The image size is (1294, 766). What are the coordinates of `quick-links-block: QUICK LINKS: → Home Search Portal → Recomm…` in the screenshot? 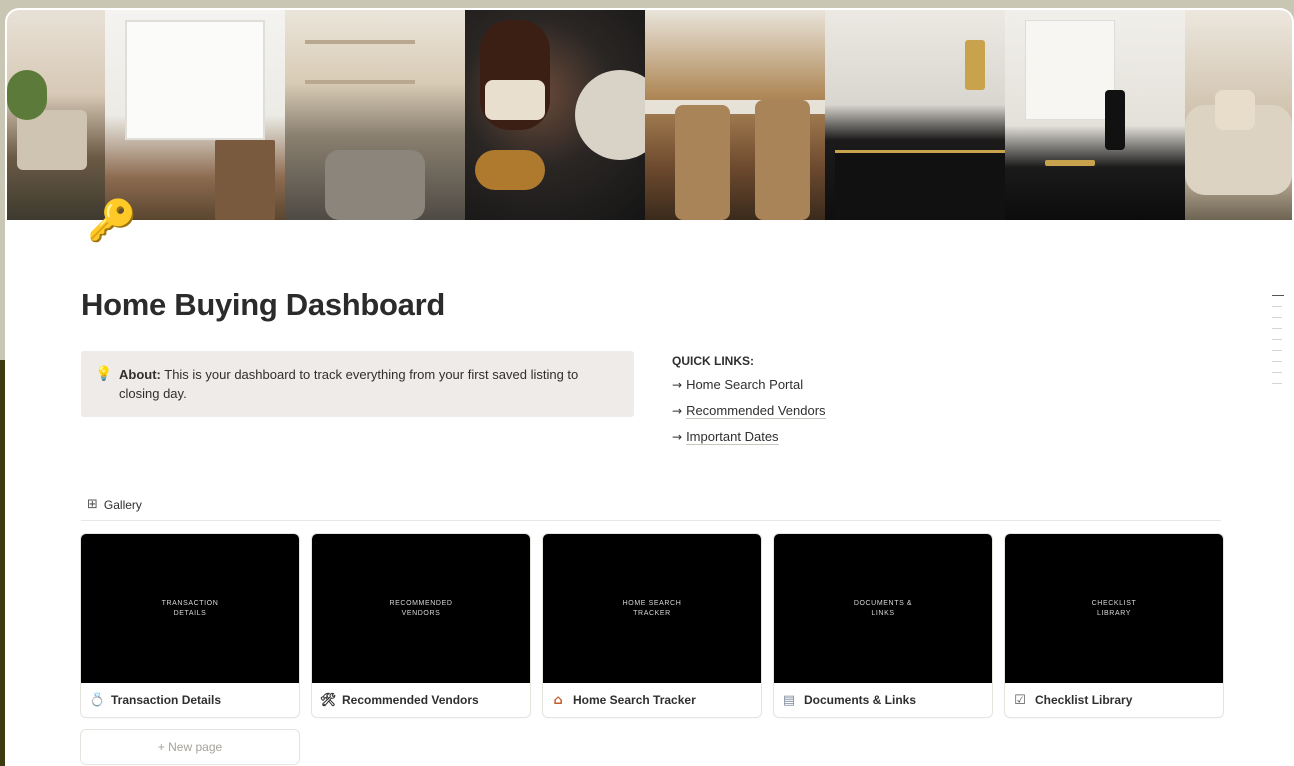 It's located at (749, 404).